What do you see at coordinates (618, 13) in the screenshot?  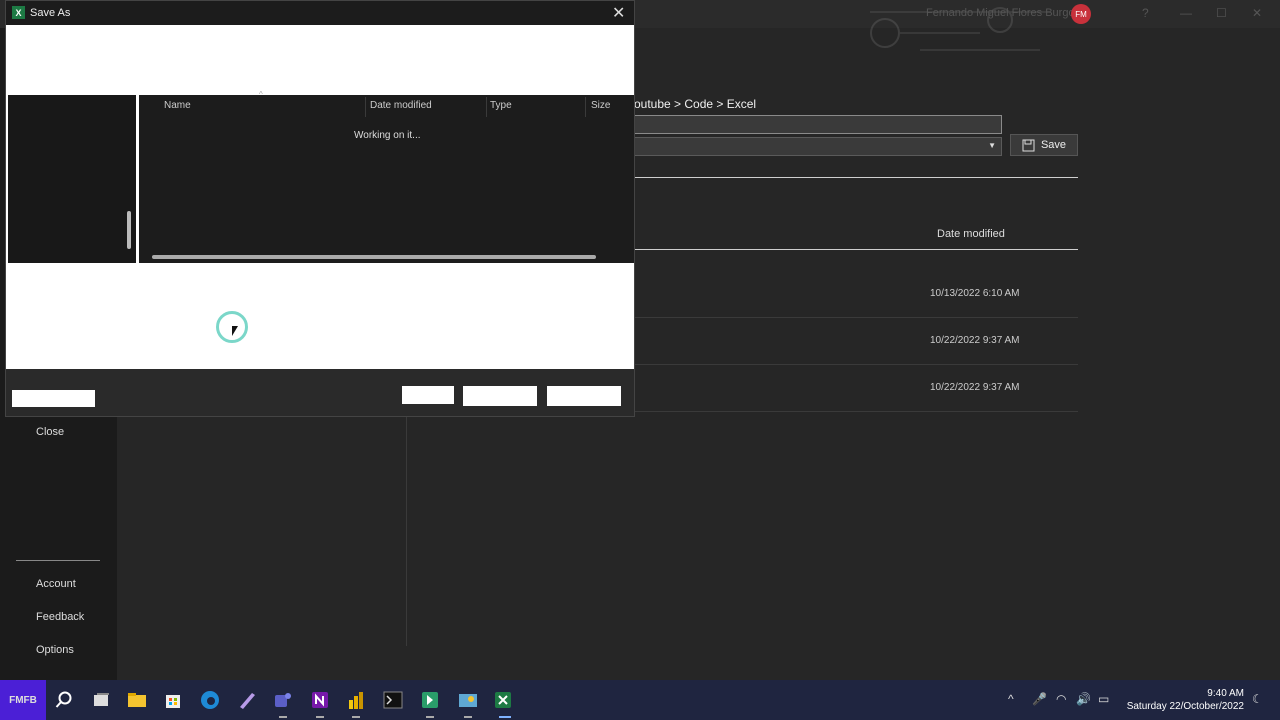 I see `close-icon: ✕` at bounding box center [618, 13].